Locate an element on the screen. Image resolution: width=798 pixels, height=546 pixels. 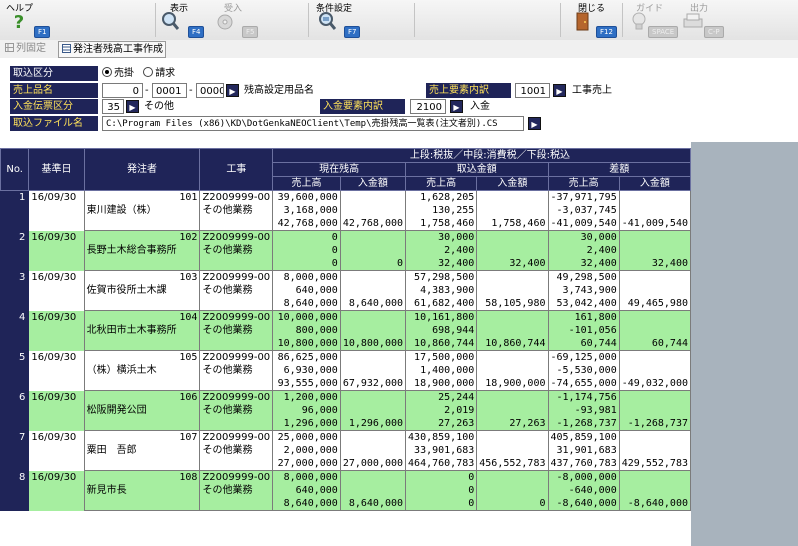
disc-icon is located at coordinates (225, 22).